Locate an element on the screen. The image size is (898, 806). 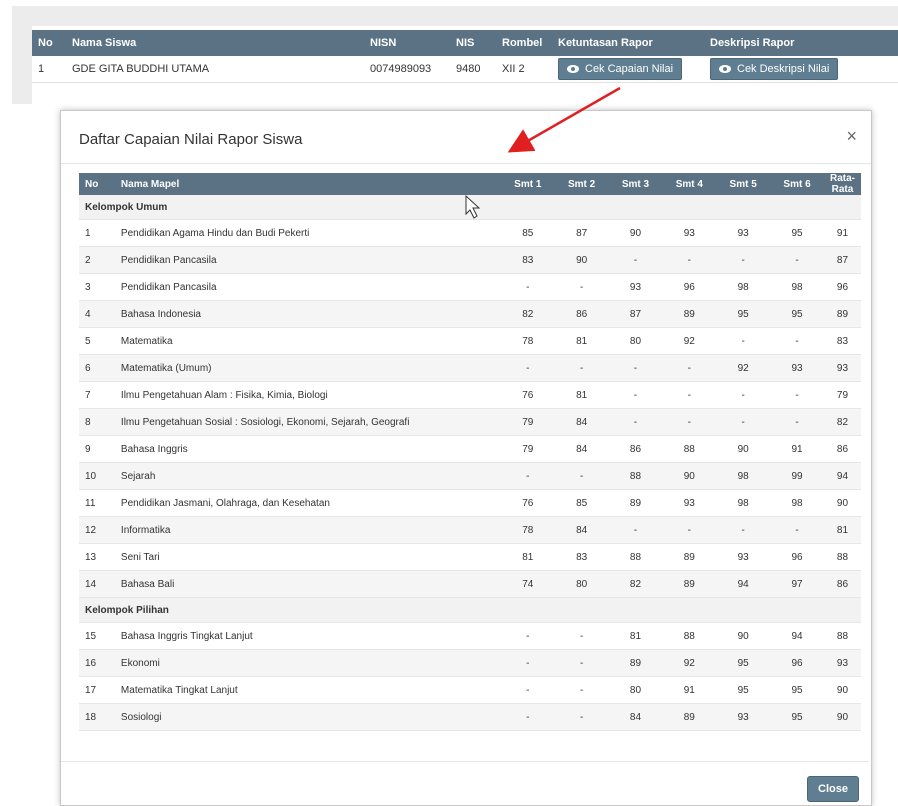
row-smt4: 88 is located at coordinates (689, 636).